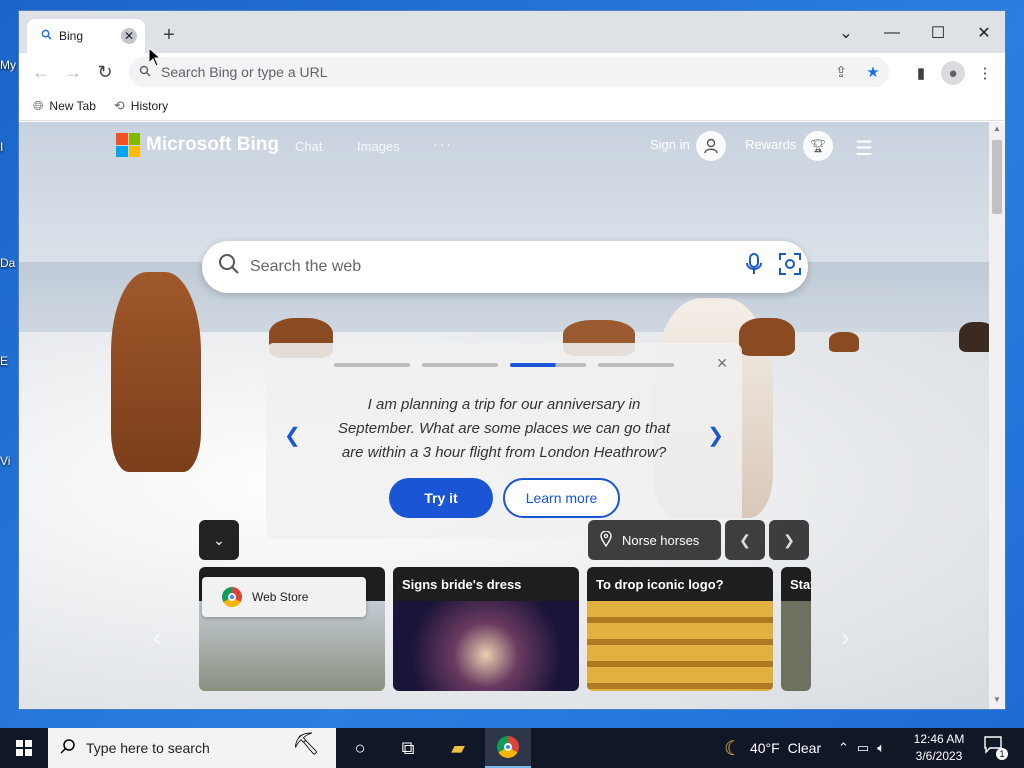 The width and height of the screenshot is (1024, 768). Describe the element at coordinates (867, 148) in the screenshot. I see `hamburger-menu-icon: ☰` at that location.